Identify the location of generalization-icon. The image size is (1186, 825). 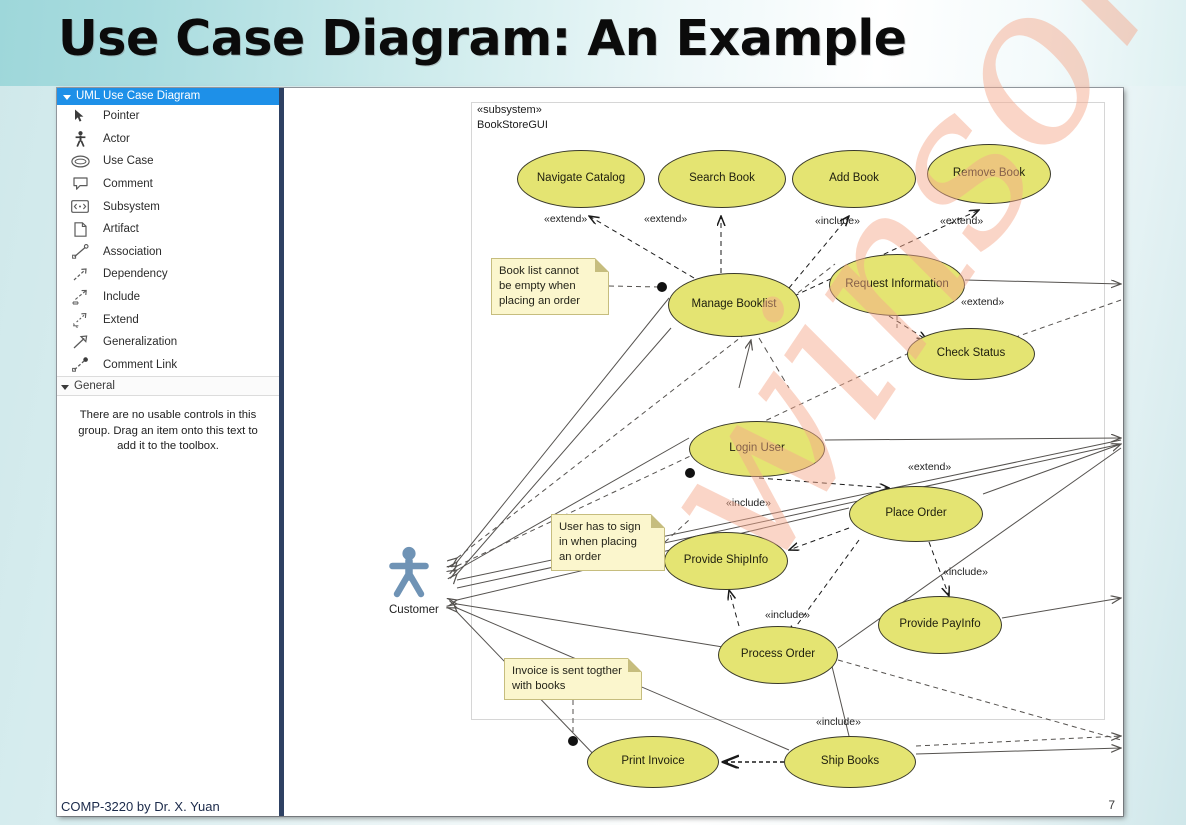
(80, 342).